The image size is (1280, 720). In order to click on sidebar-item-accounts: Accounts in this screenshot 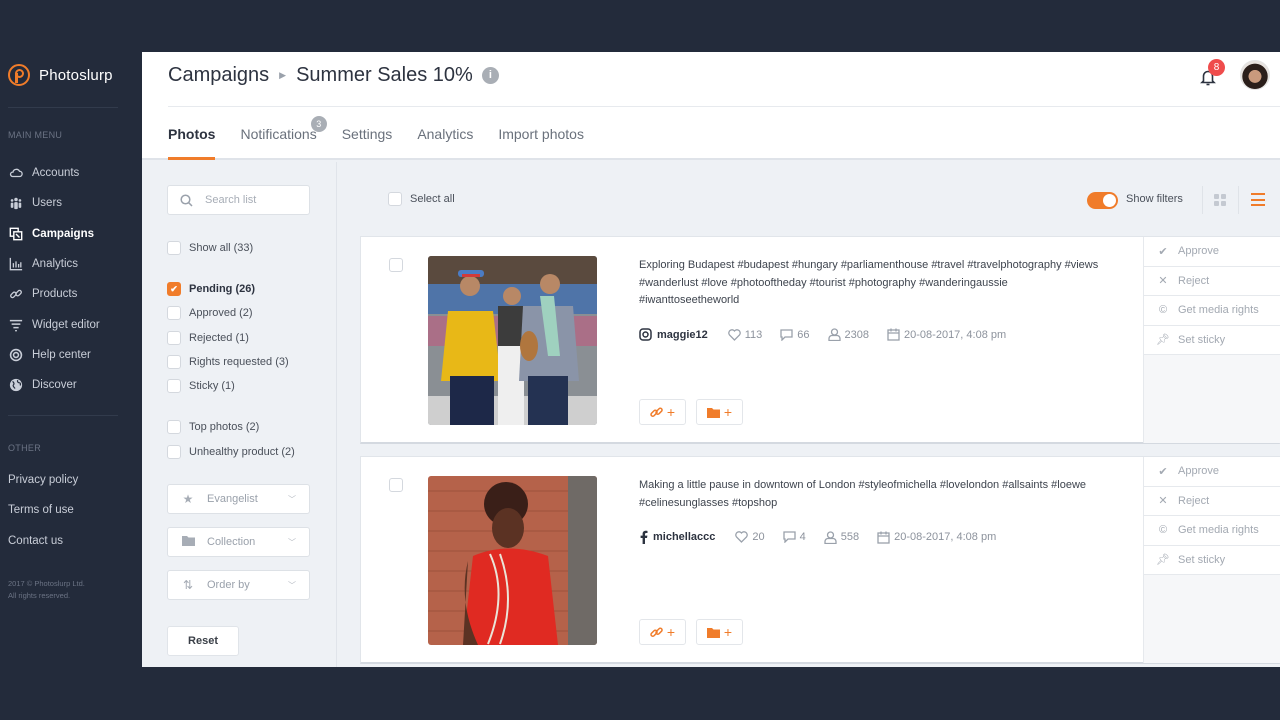, I will do `click(54, 173)`.